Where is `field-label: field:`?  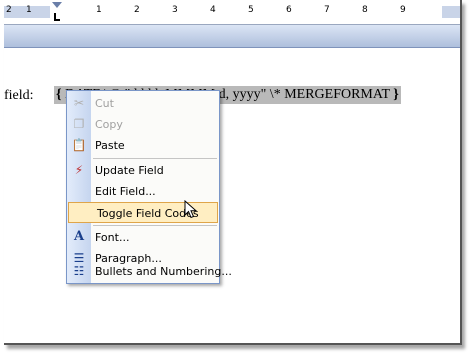 field-label: field: is located at coordinates (19, 95).